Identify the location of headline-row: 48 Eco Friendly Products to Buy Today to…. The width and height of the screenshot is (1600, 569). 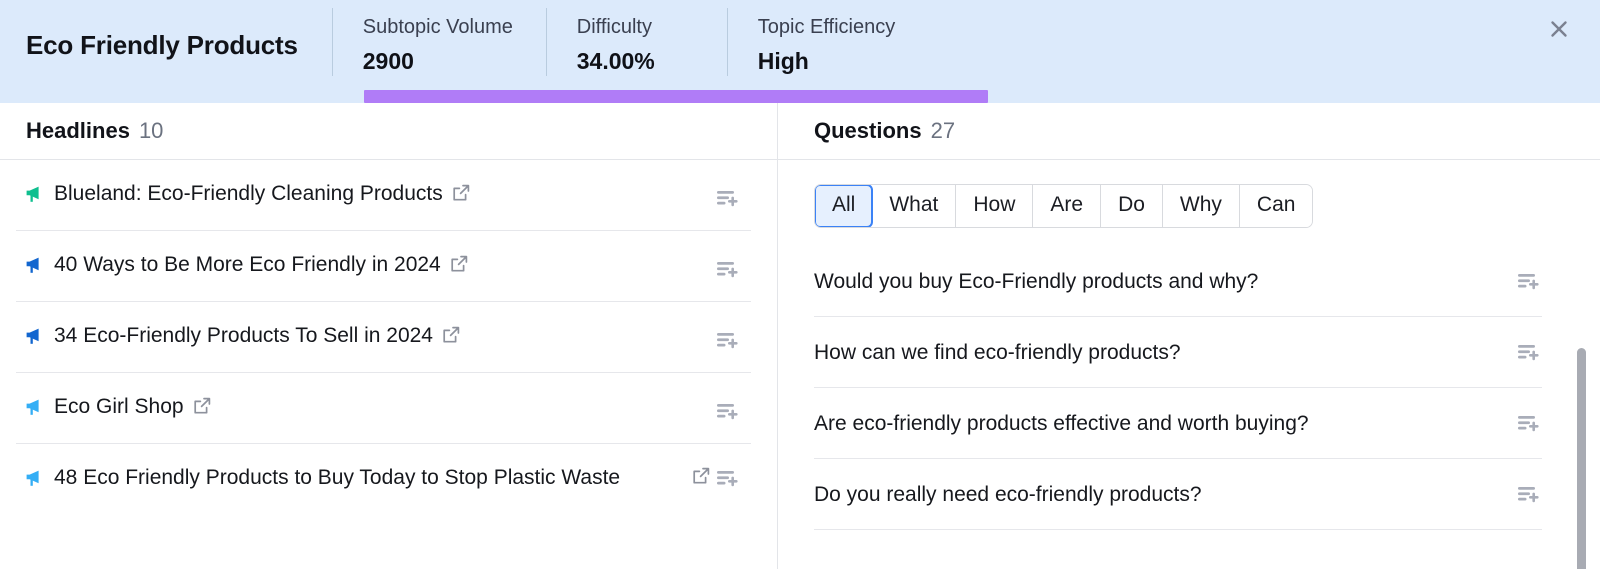
(383, 479).